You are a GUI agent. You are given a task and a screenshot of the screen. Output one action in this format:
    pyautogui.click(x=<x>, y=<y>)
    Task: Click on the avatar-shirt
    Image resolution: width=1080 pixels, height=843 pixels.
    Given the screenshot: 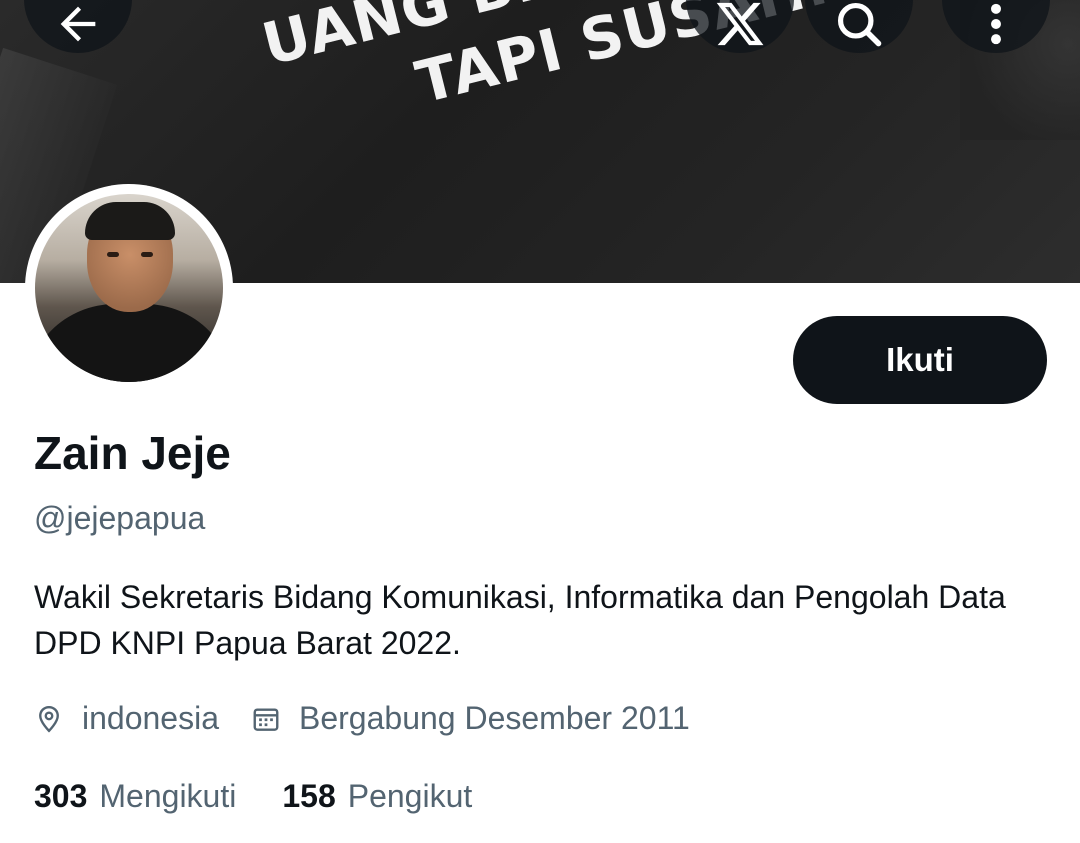 What is the action you would take?
    pyautogui.click(x=129, y=343)
    